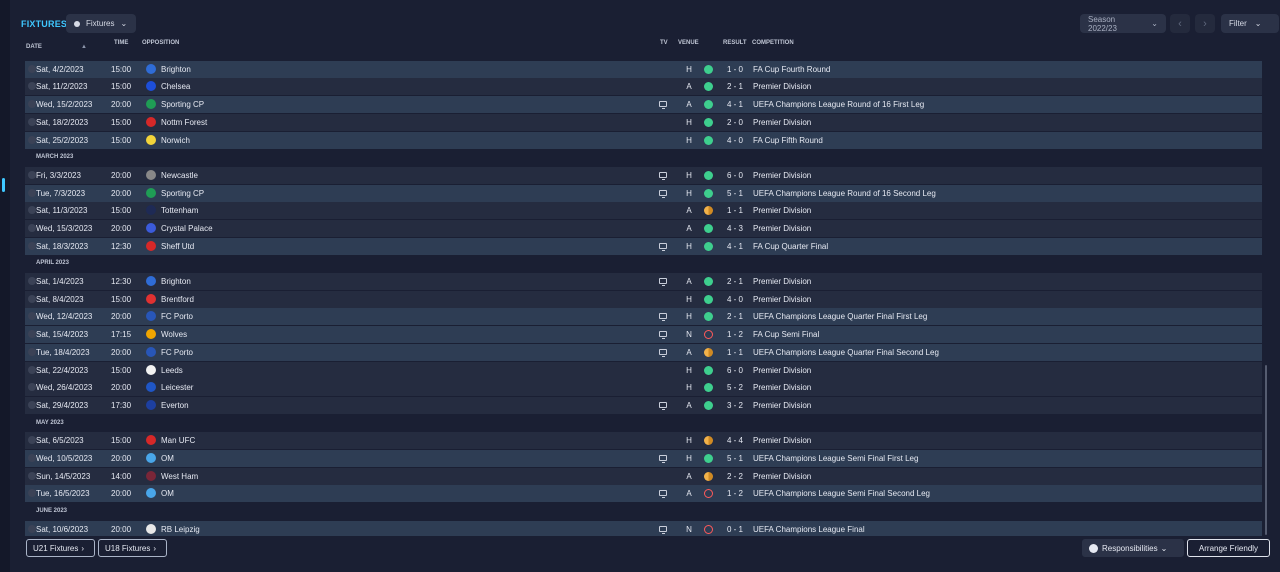 The height and width of the screenshot is (572, 1280). I want to click on opponent-link: Norwich, so click(175, 140).